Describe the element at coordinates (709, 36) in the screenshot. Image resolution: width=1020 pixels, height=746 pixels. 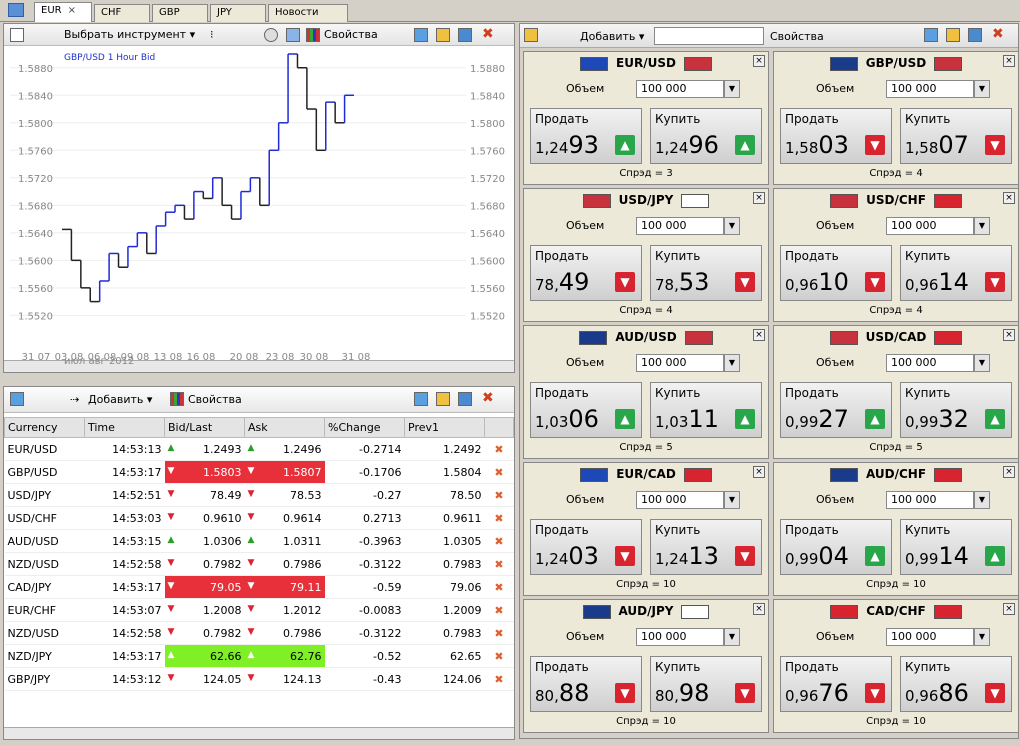
I see `deal-instrument-combo` at that location.